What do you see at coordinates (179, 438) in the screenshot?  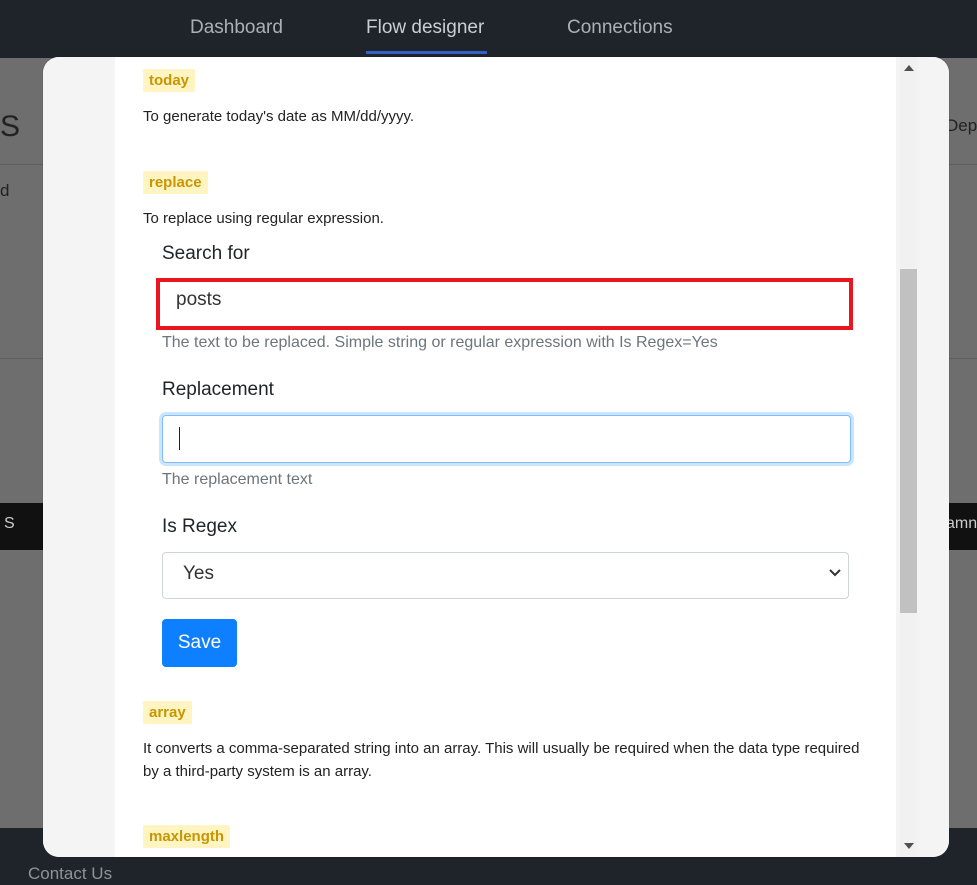 I see `text-caret` at bounding box center [179, 438].